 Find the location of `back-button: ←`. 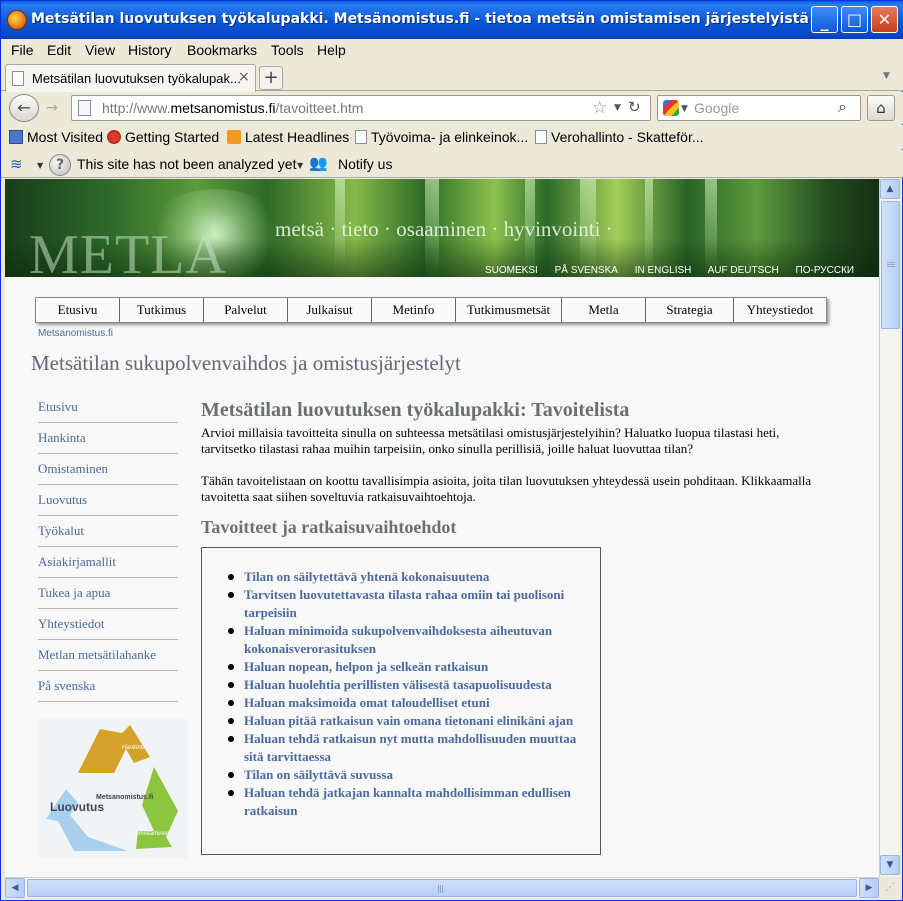

back-button: ← is located at coordinates (24, 108).